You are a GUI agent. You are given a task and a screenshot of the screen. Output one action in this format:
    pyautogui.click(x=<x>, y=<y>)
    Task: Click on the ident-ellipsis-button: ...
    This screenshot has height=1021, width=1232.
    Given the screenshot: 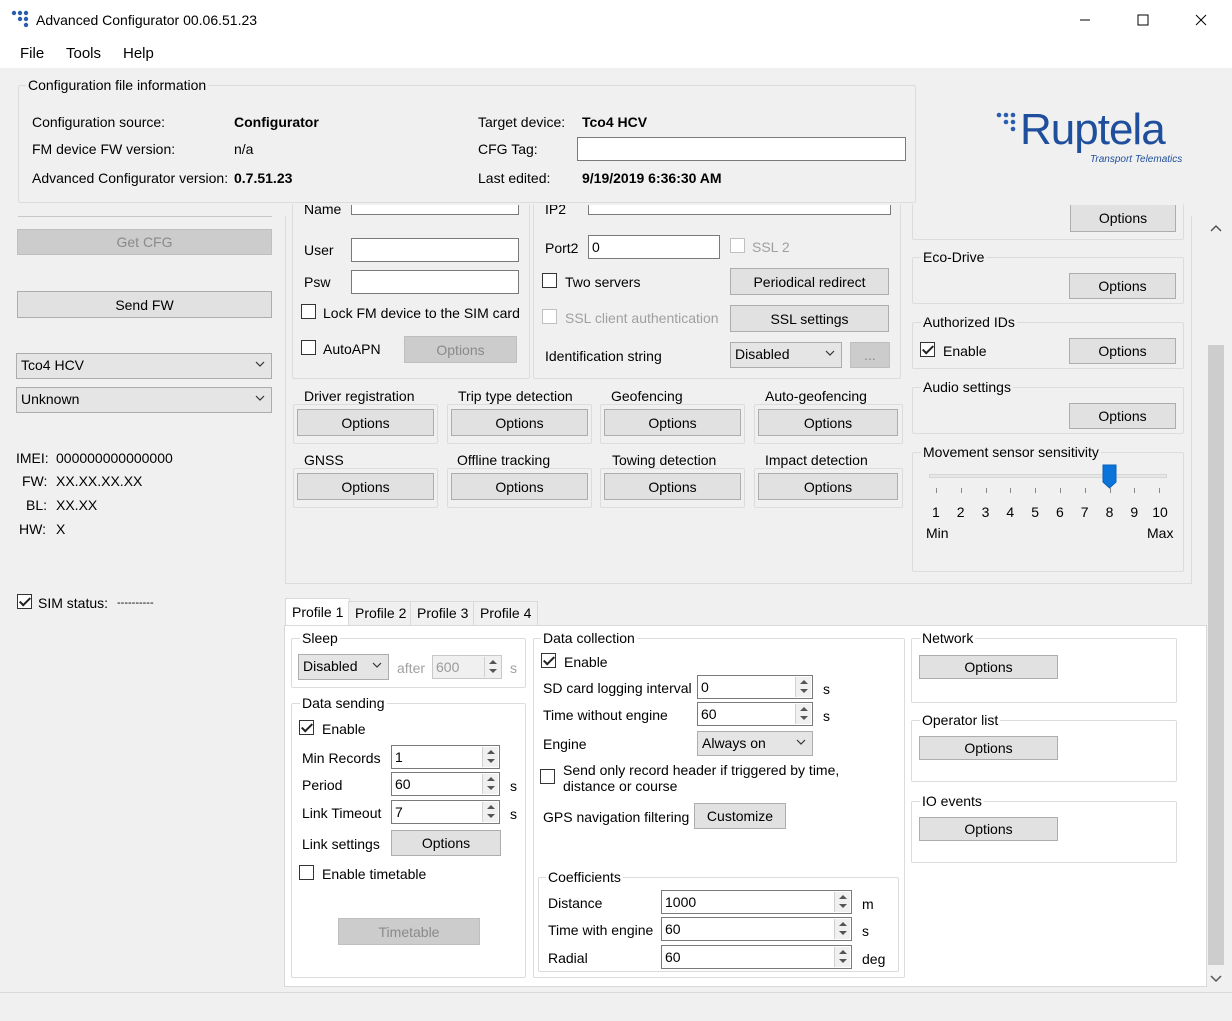 What is the action you would take?
    pyautogui.click(x=870, y=355)
    